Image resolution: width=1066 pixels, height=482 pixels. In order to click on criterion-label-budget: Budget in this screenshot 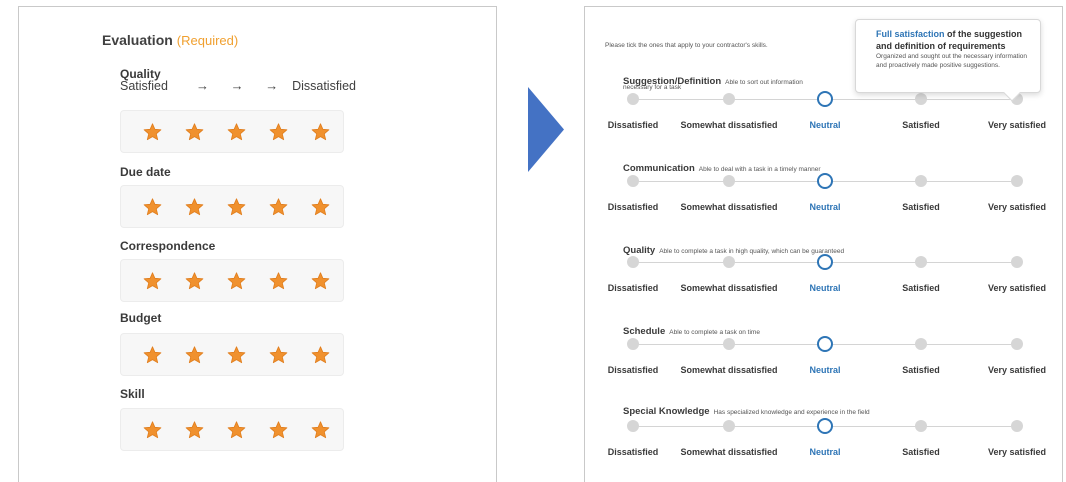, I will do `click(141, 318)`.